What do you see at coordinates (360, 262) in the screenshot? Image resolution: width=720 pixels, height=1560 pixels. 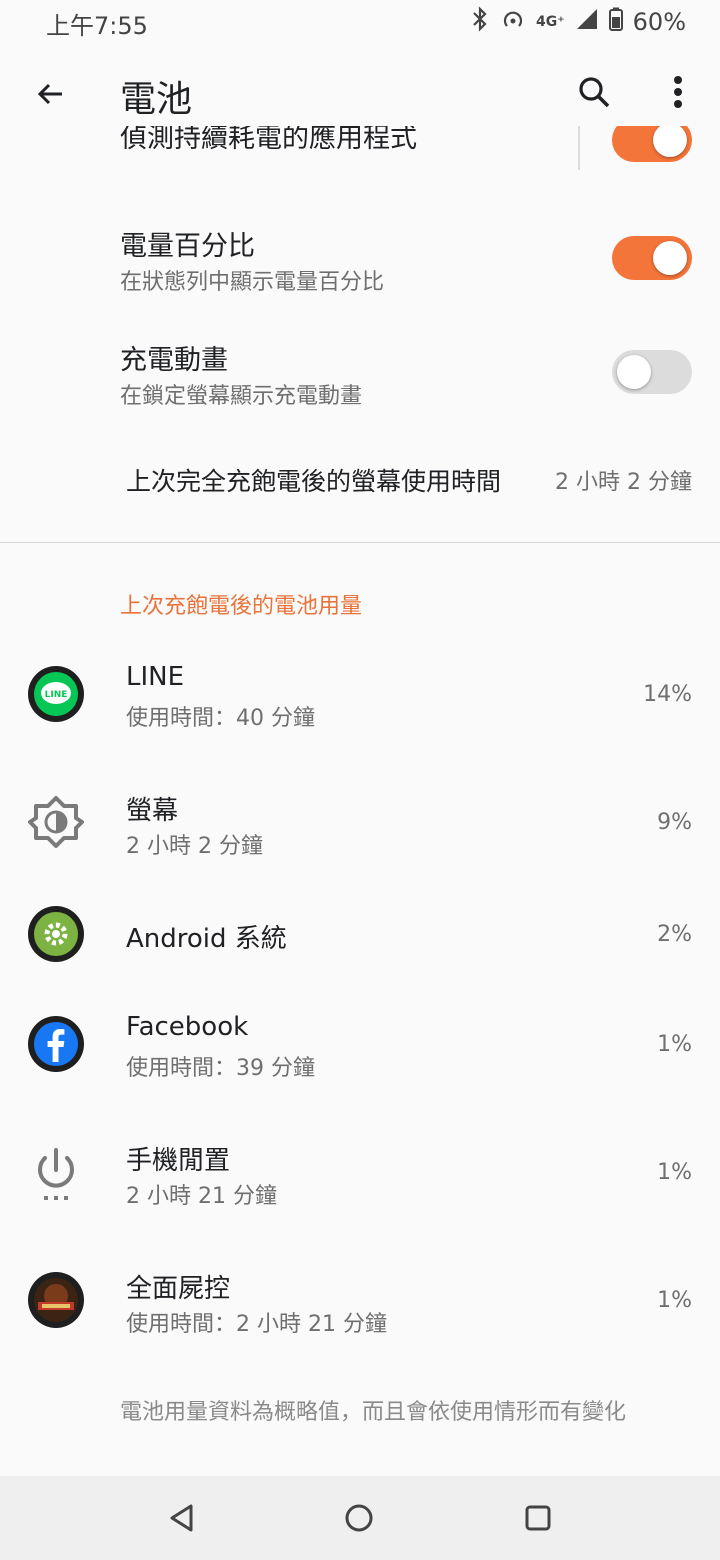 I see `battery-percentage-row: 電量百分比 在狀態列中顯示電量百分比` at bounding box center [360, 262].